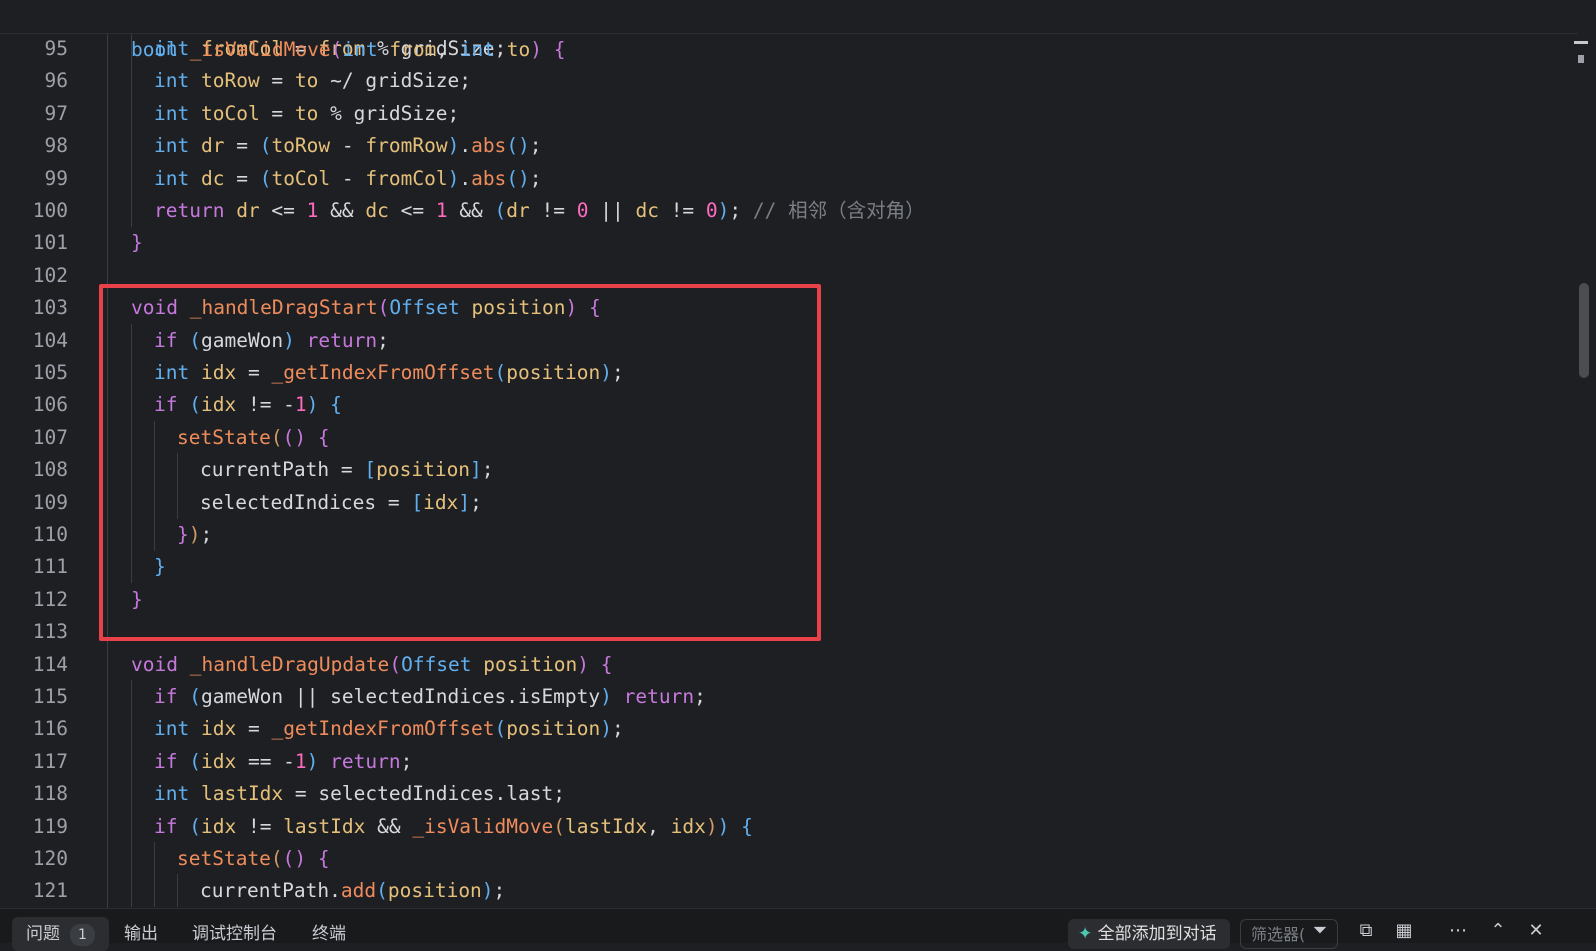  Describe the element at coordinates (141, 934) in the screenshot. I see `tab-output: 输出` at that location.